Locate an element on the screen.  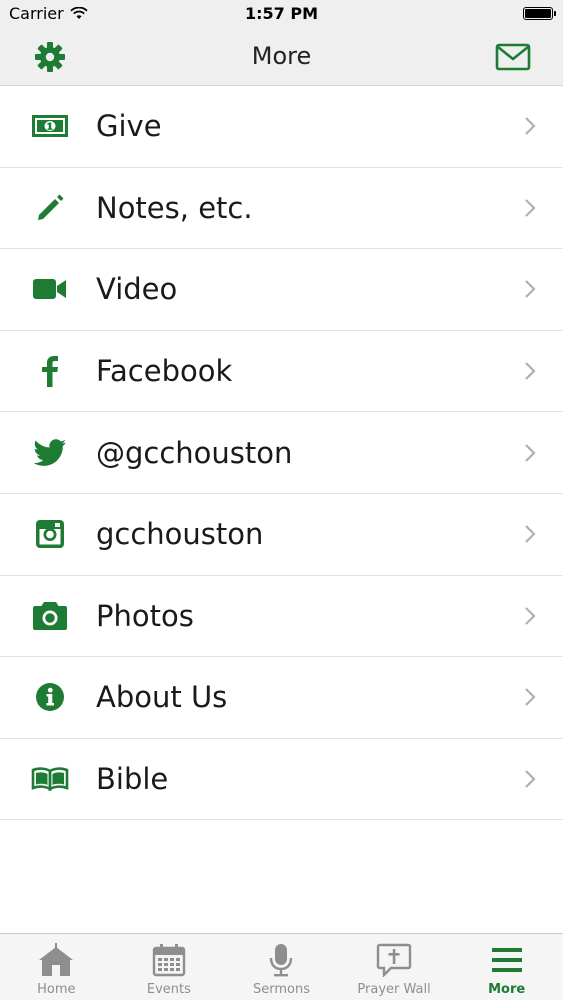
tab-home: Home is located at coordinates (56, 967).